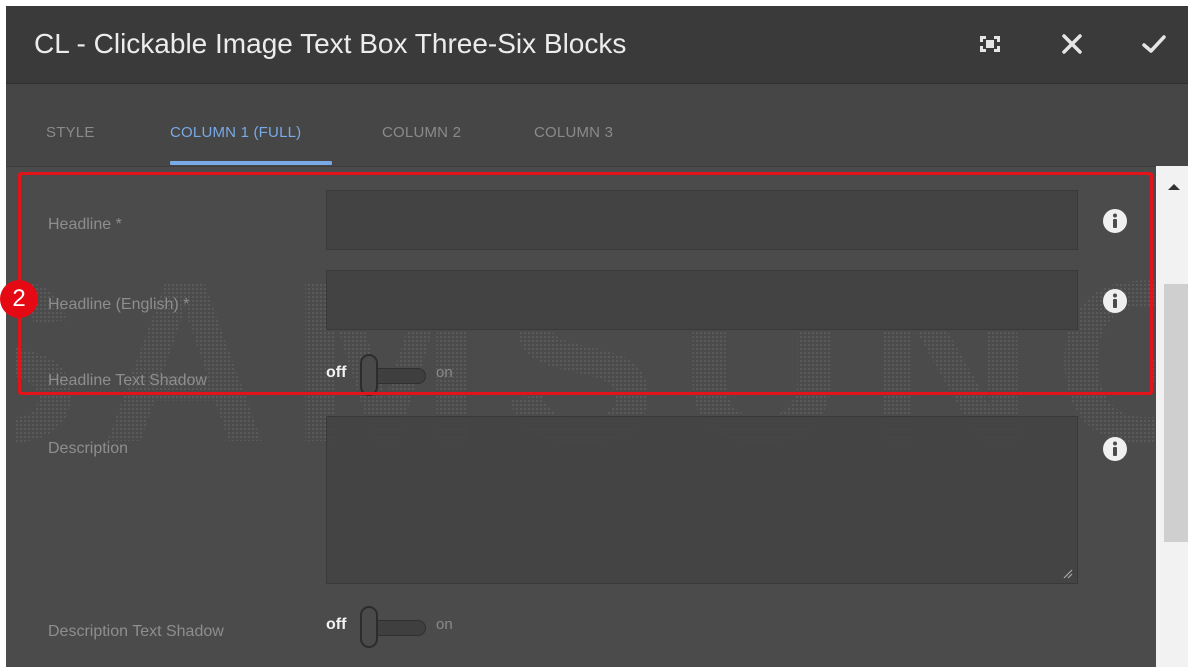  Describe the element at coordinates (369, 627) in the screenshot. I see `toggle-knob` at that location.